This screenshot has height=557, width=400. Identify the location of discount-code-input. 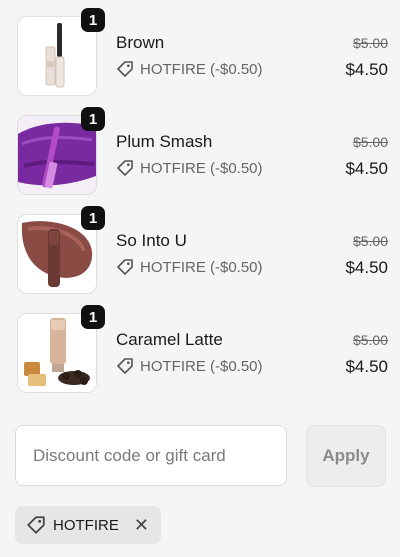
(151, 455).